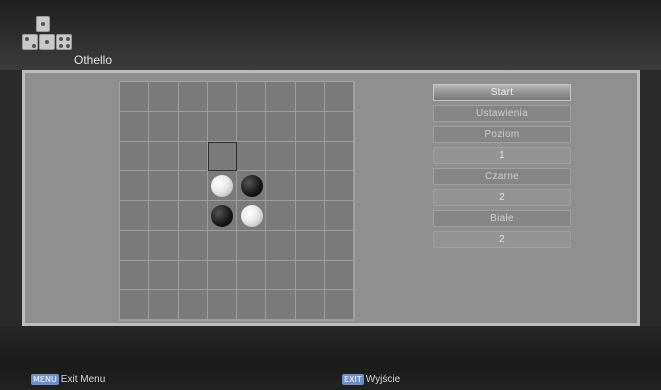  I want to click on black-score-value: 2, so click(502, 197).